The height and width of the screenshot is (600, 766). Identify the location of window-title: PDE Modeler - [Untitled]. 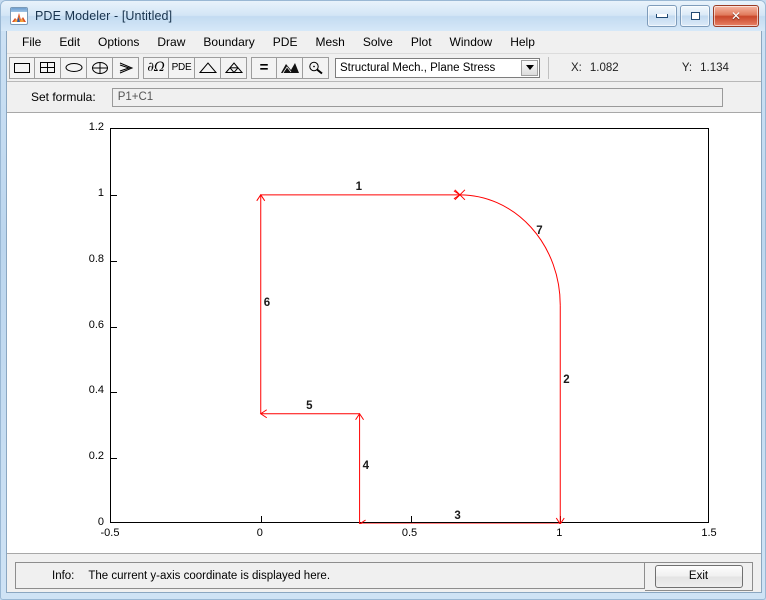
(104, 16).